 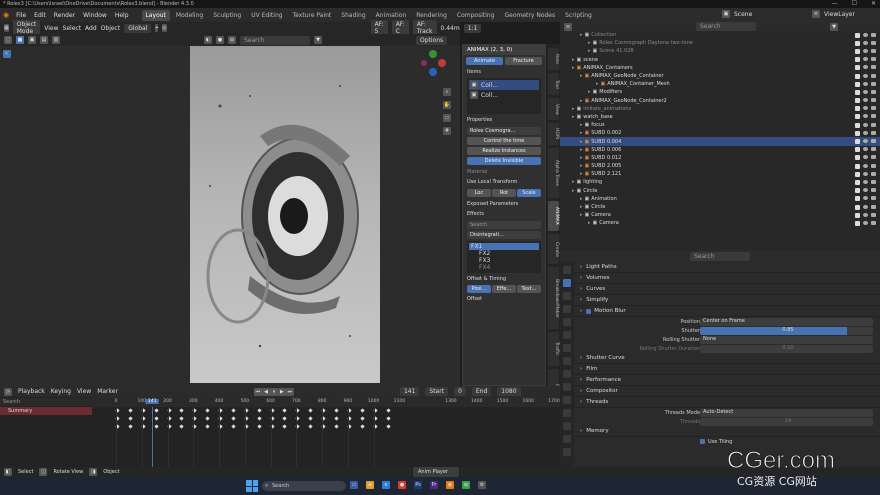 I want to click on field-value: 14, so click(x=786, y=421).